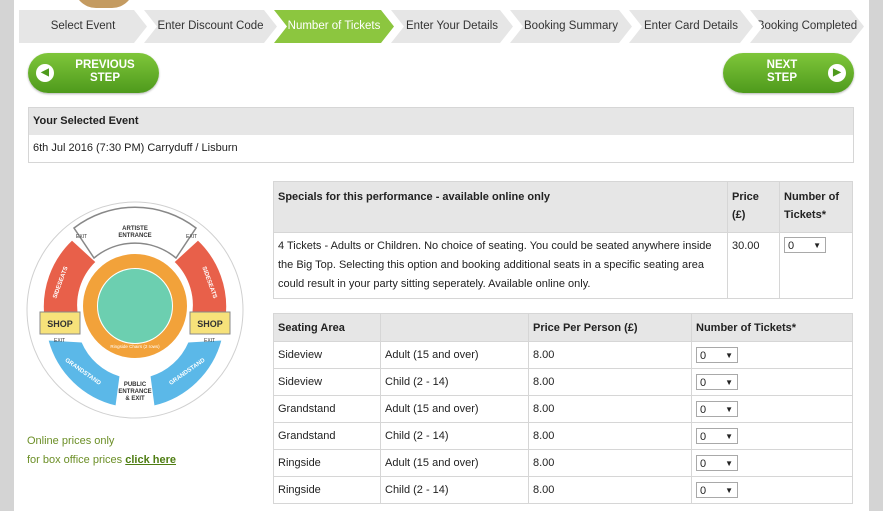  What do you see at coordinates (441, 121) in the screenshot?
I see `selected-event-heading: Your Selected Event` at bounding box center [441, 121].